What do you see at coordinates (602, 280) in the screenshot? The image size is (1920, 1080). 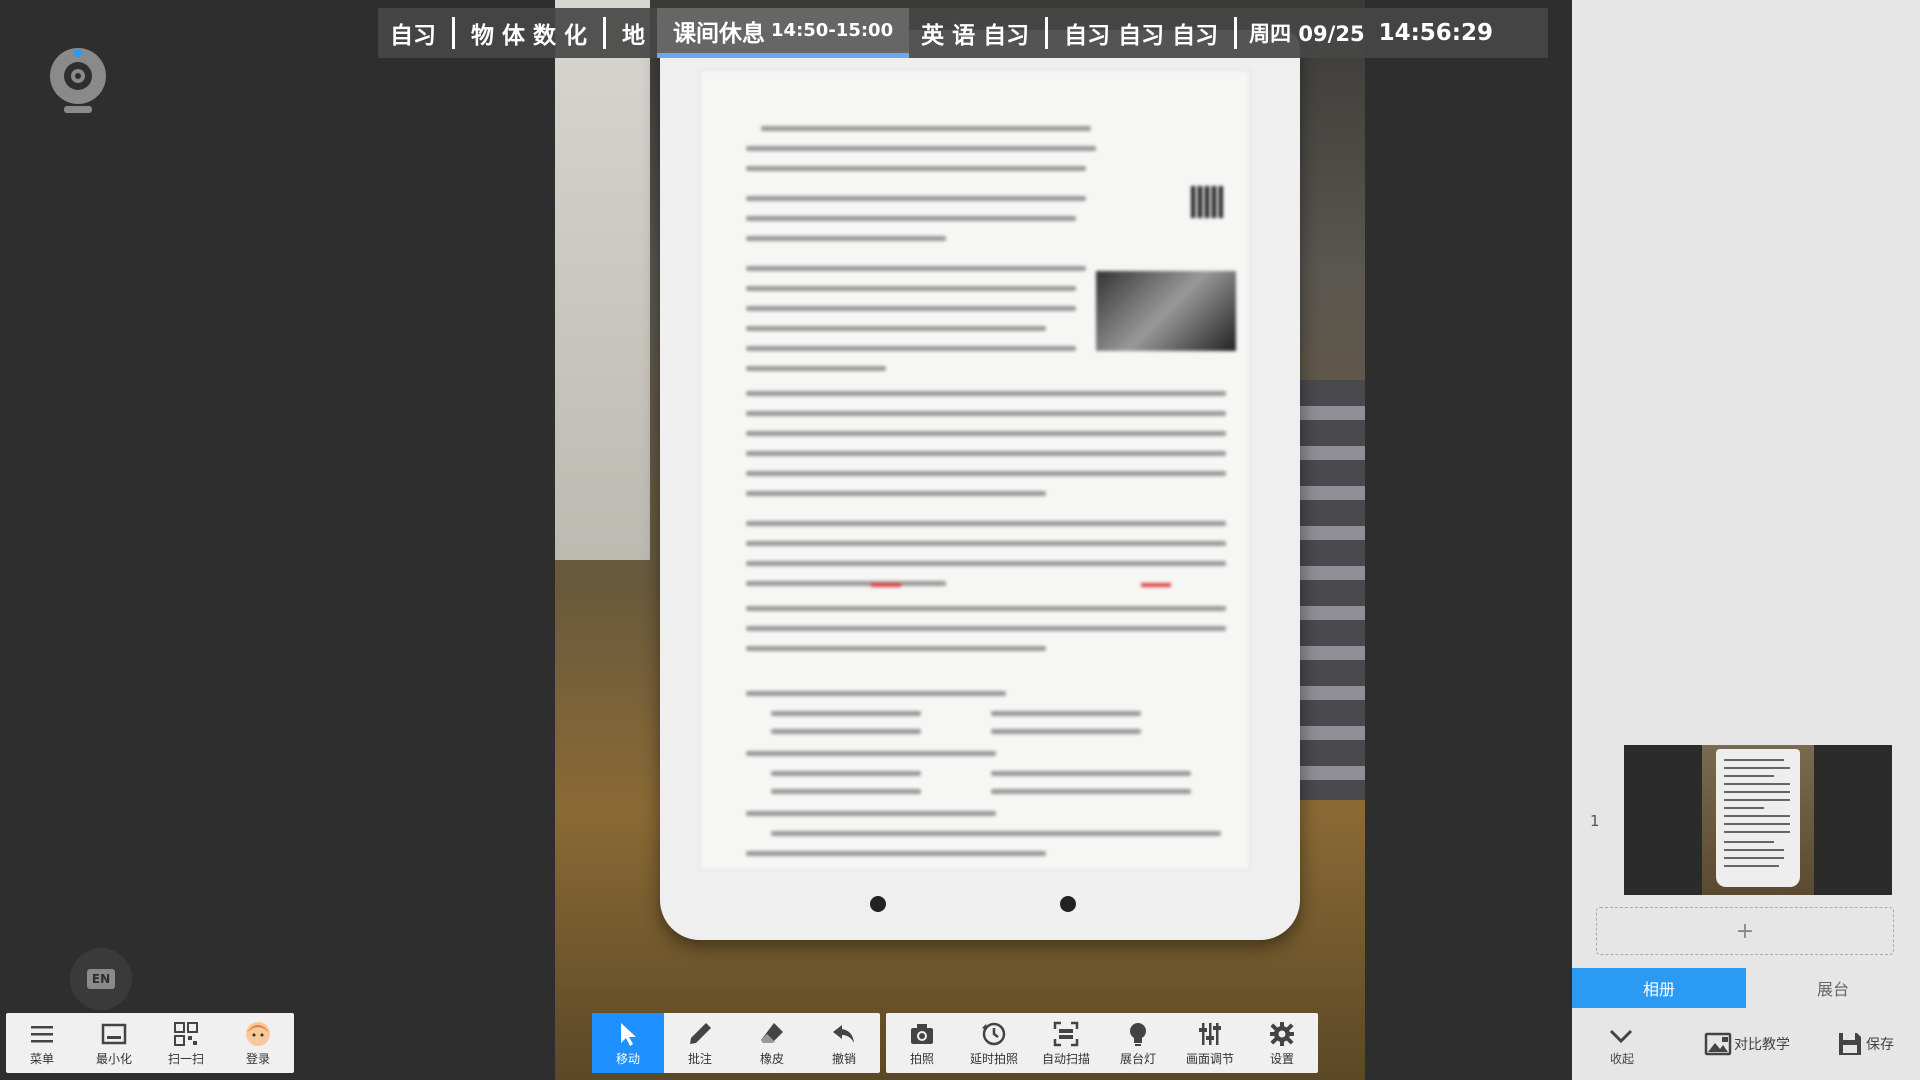 I see `background-wall` at bounding box center [602, 280].